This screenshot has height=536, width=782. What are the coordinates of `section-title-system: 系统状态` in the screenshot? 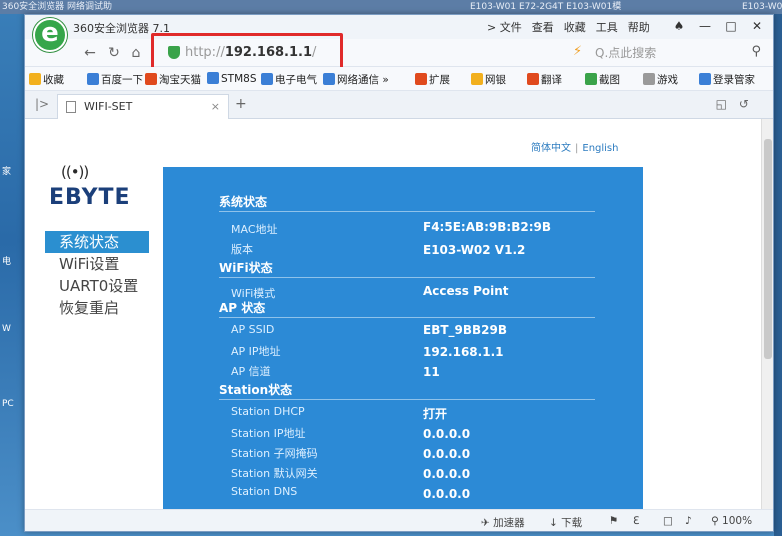 It's located at (243, 202).